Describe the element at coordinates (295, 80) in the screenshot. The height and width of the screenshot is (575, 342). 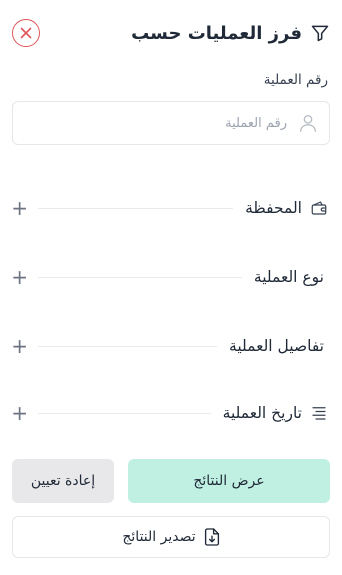
I see `transaction-number-label: رقم العملية` at that location.